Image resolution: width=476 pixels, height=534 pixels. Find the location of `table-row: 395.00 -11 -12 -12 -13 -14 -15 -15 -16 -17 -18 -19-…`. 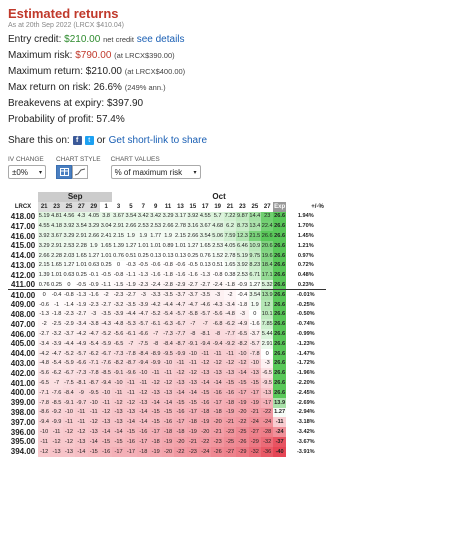

table-row: 395.00 -11 -12 -12 -13 -14 -15 -15 -16 -17 -18 -19-… is located at coordinates (167, 441).